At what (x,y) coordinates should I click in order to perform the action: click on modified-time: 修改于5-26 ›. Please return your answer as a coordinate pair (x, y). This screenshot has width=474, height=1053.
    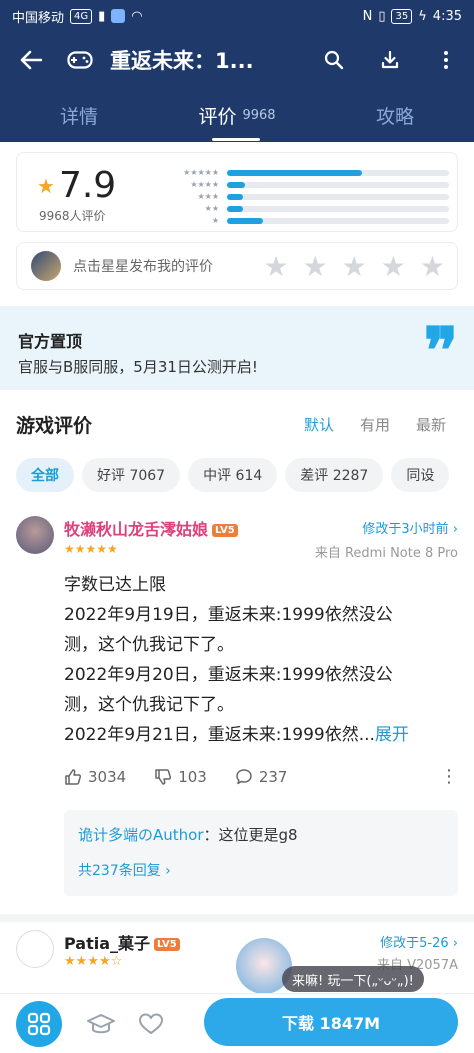
    Looking at the image, I should click on (419, 941).